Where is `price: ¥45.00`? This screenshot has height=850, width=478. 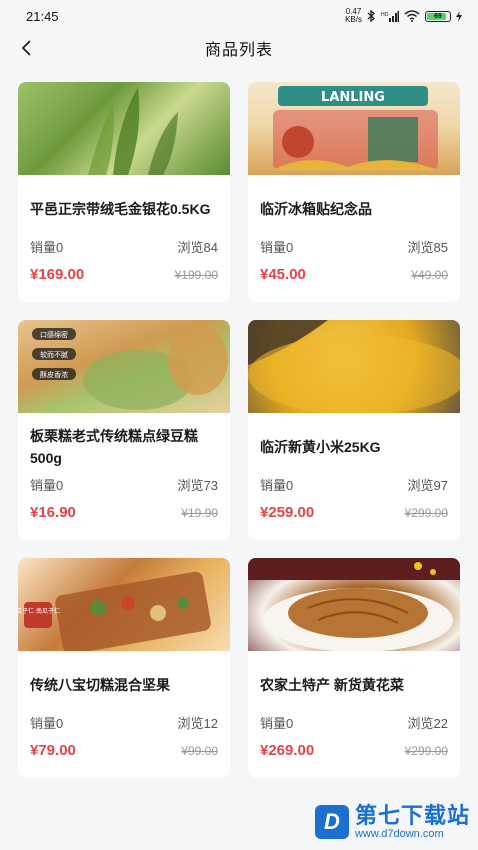 price: ¥45.00 is located at coordinates (283, 274).